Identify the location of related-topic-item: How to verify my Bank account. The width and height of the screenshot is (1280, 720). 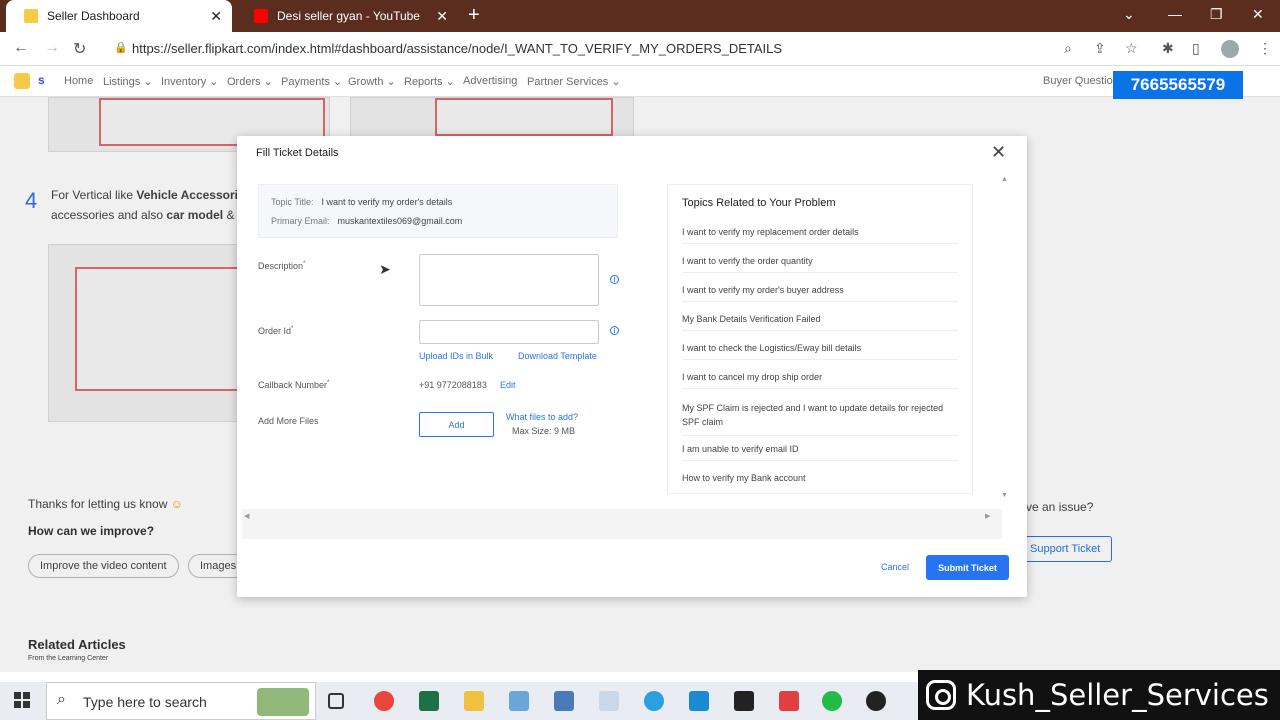
(820, 481).